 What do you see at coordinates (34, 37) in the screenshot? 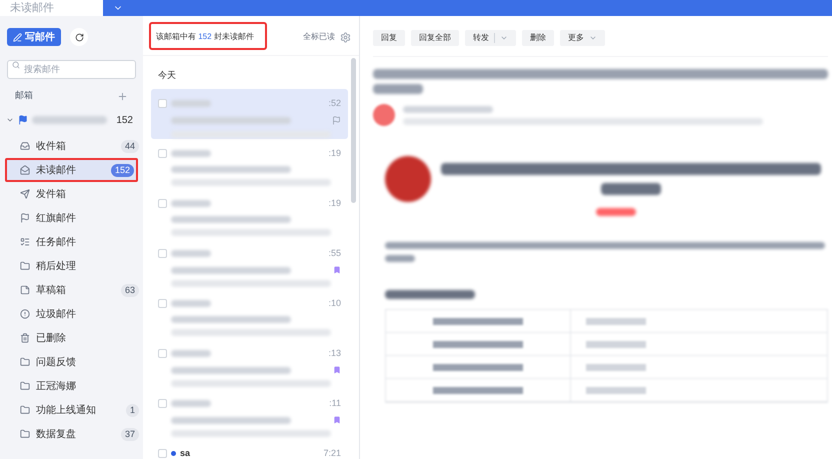
I see `compose-button: 写邮件` at bounding box center [34, 37].